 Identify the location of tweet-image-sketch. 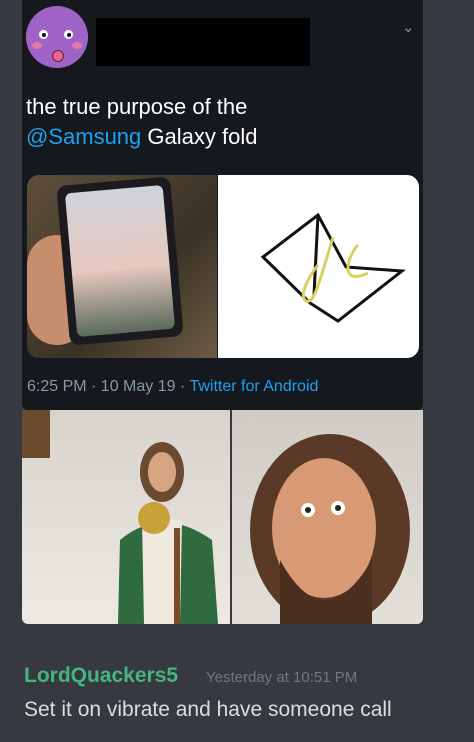
(318, 266).